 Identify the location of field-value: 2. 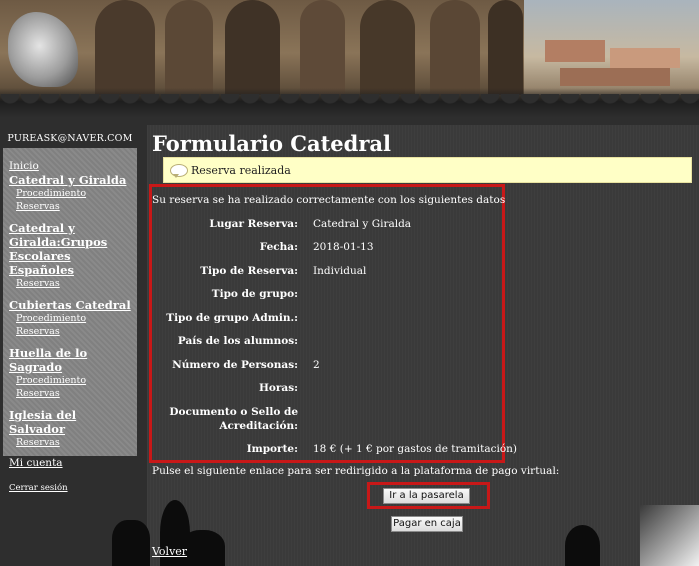
(316, 365).